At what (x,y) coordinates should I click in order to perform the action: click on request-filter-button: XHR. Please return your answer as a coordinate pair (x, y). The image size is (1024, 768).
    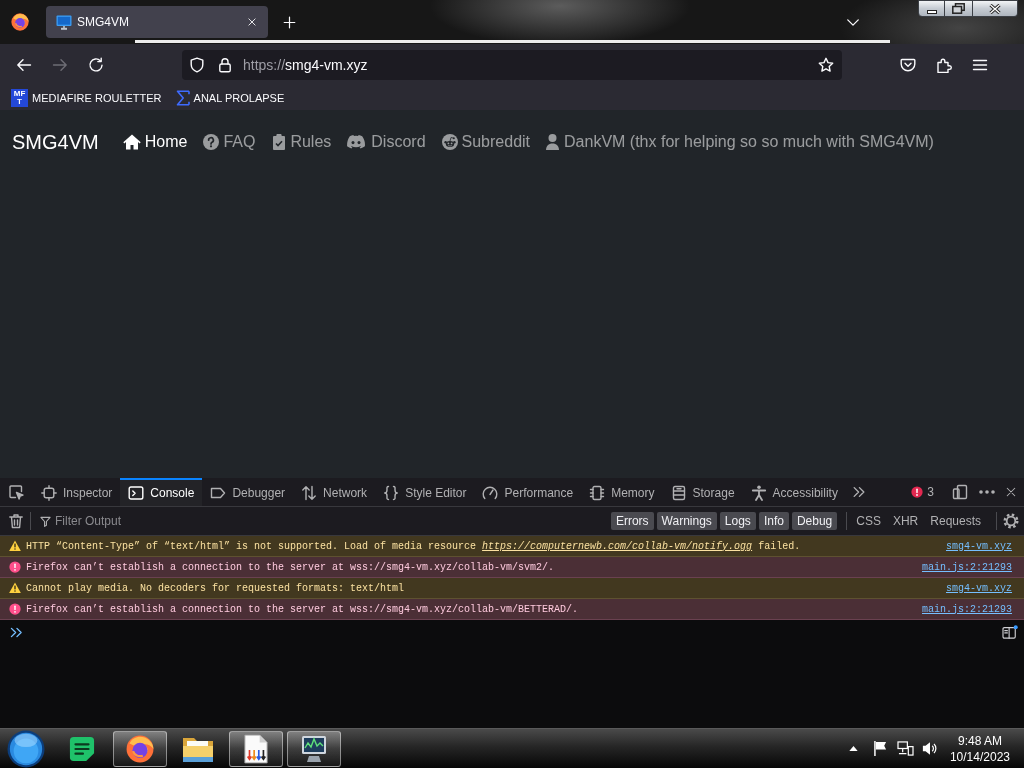
    Looking at the image, I should click on (905, 521).